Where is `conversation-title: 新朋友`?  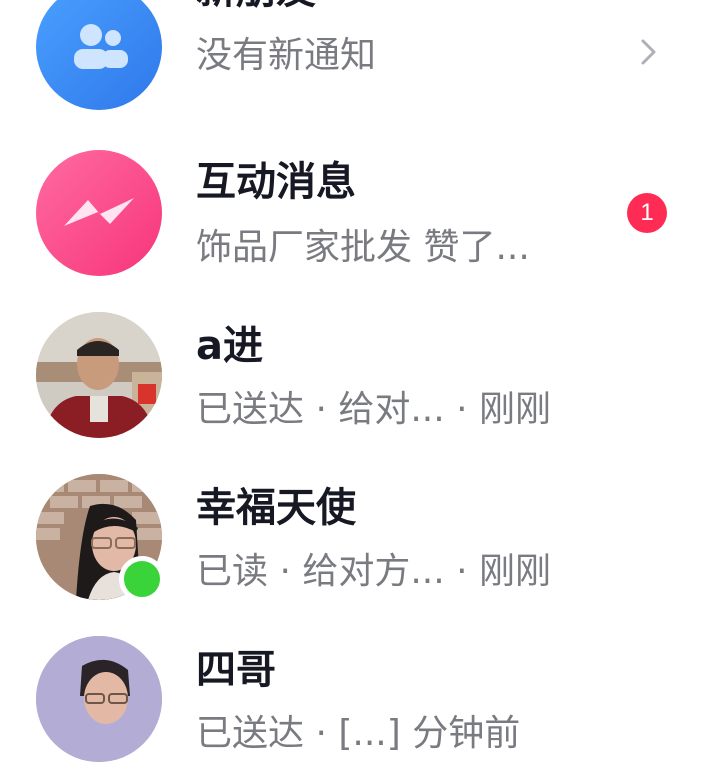
conversation-title: 新朋友 is located at coordinates (256, 5).